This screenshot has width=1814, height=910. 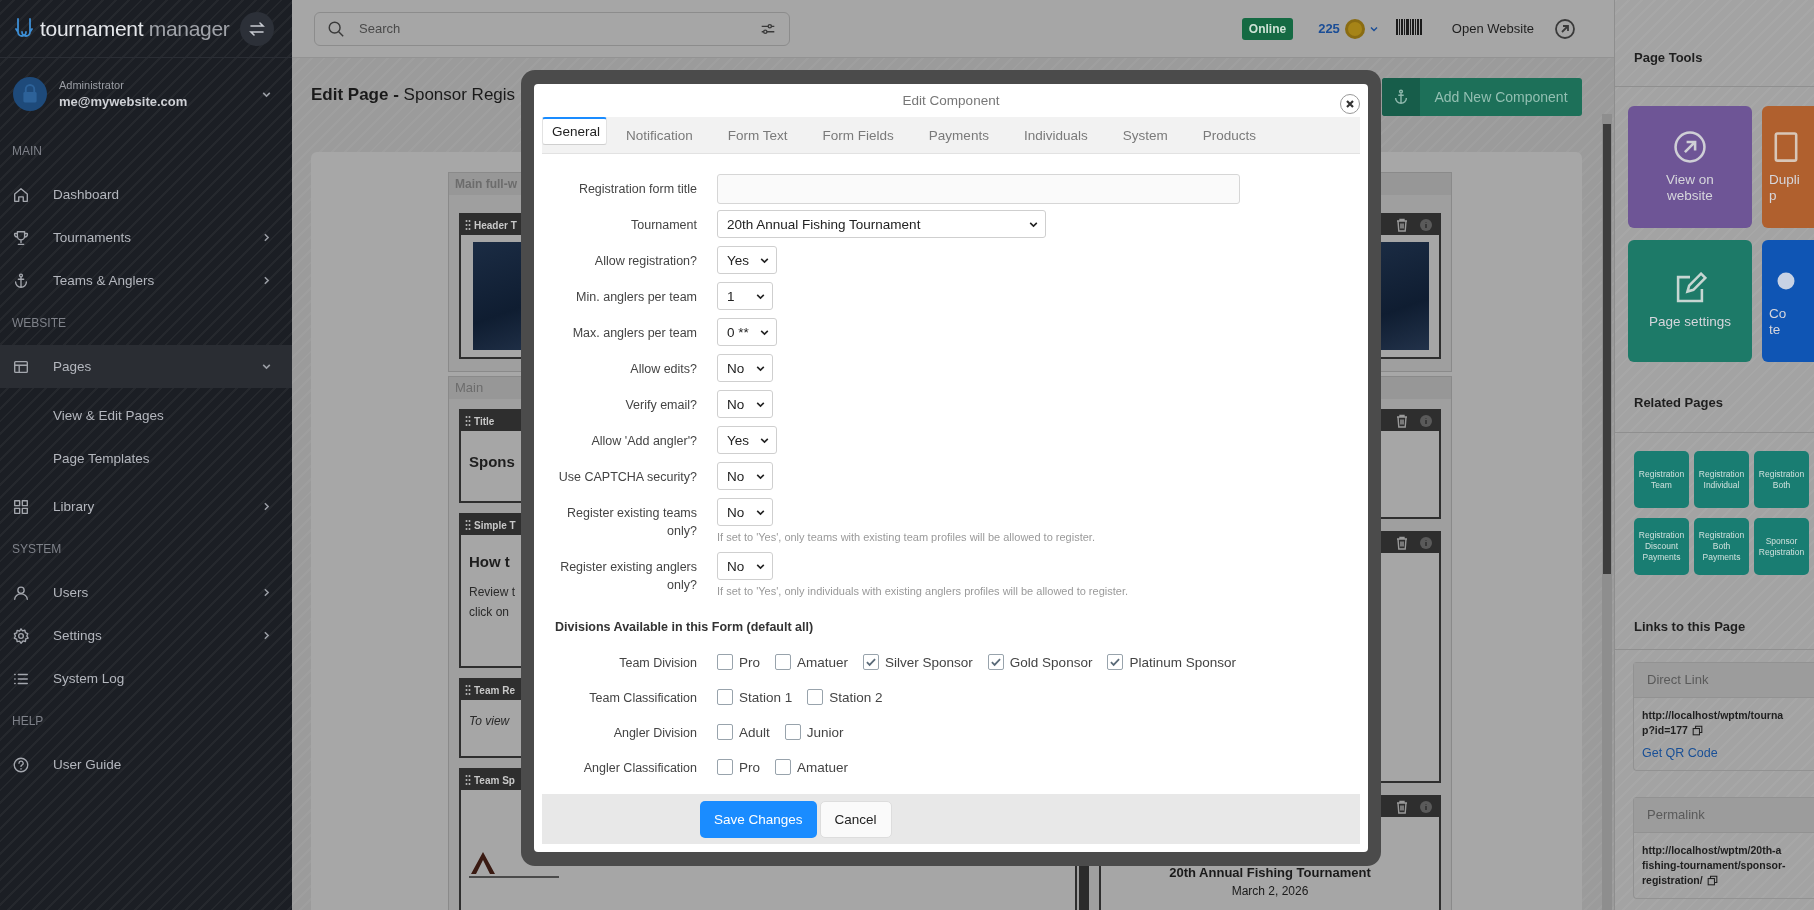 I want to click on block-text: click on, so click(x=489, y=612).